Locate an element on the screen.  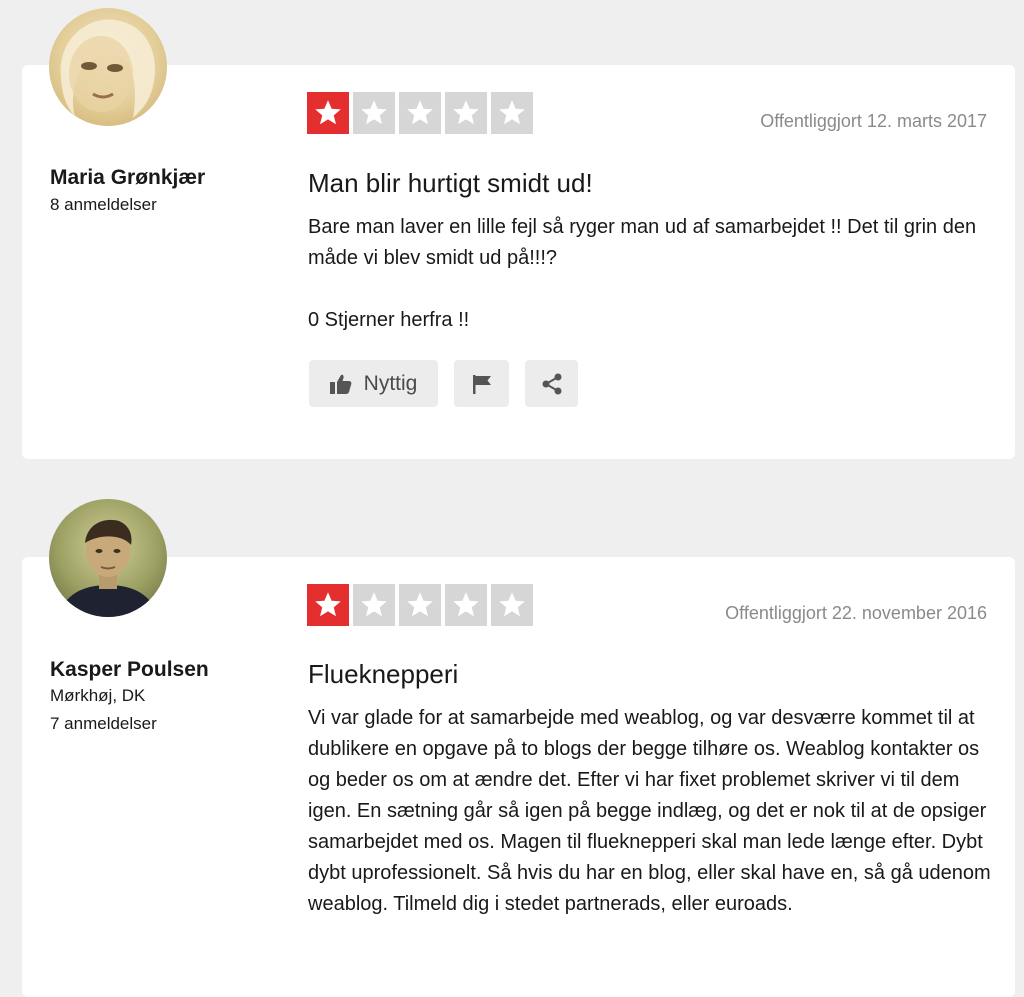
reviewer-name: Kasper Poulsen is located at coordinates (129, 670).